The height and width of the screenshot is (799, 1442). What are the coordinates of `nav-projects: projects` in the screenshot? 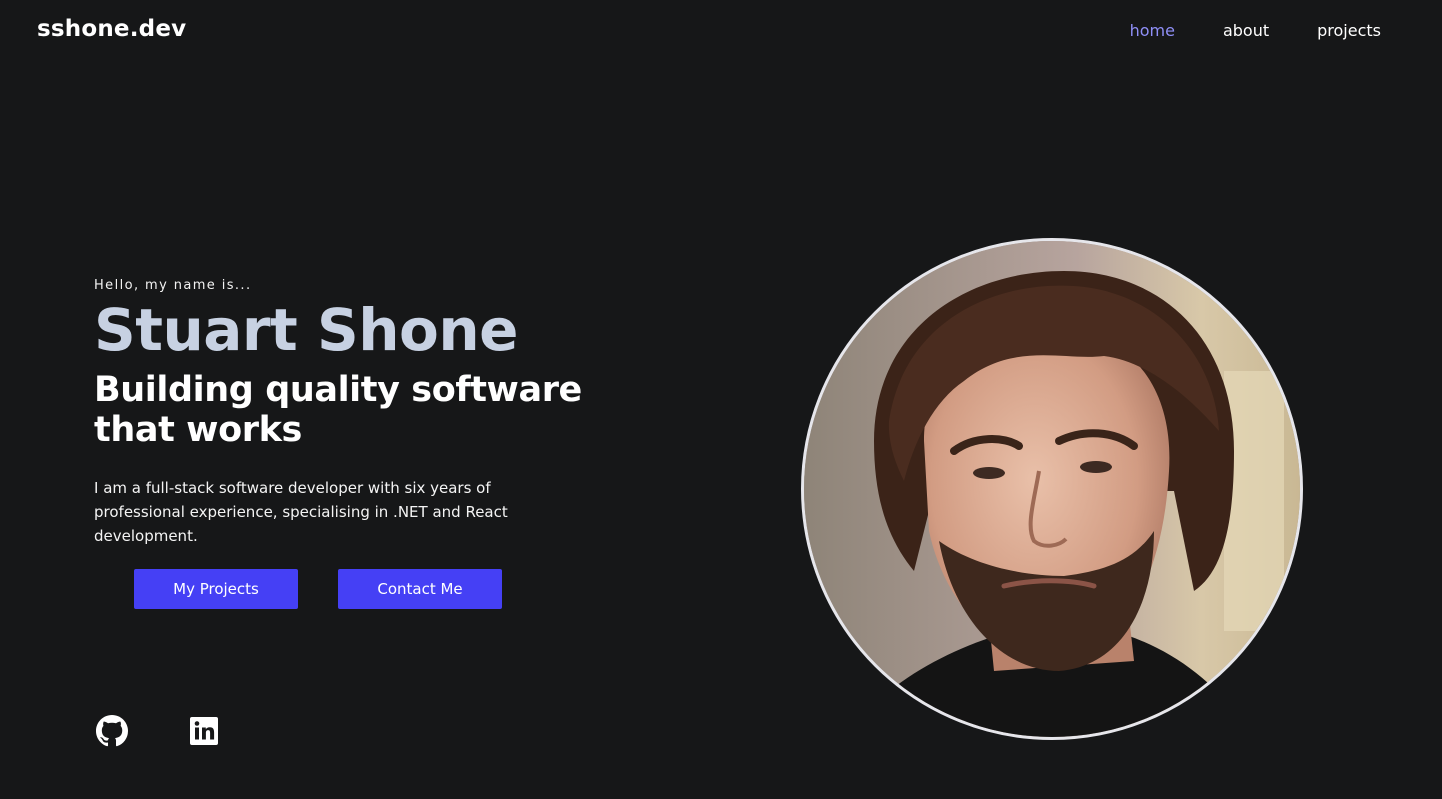 It's located at (1349, 30).